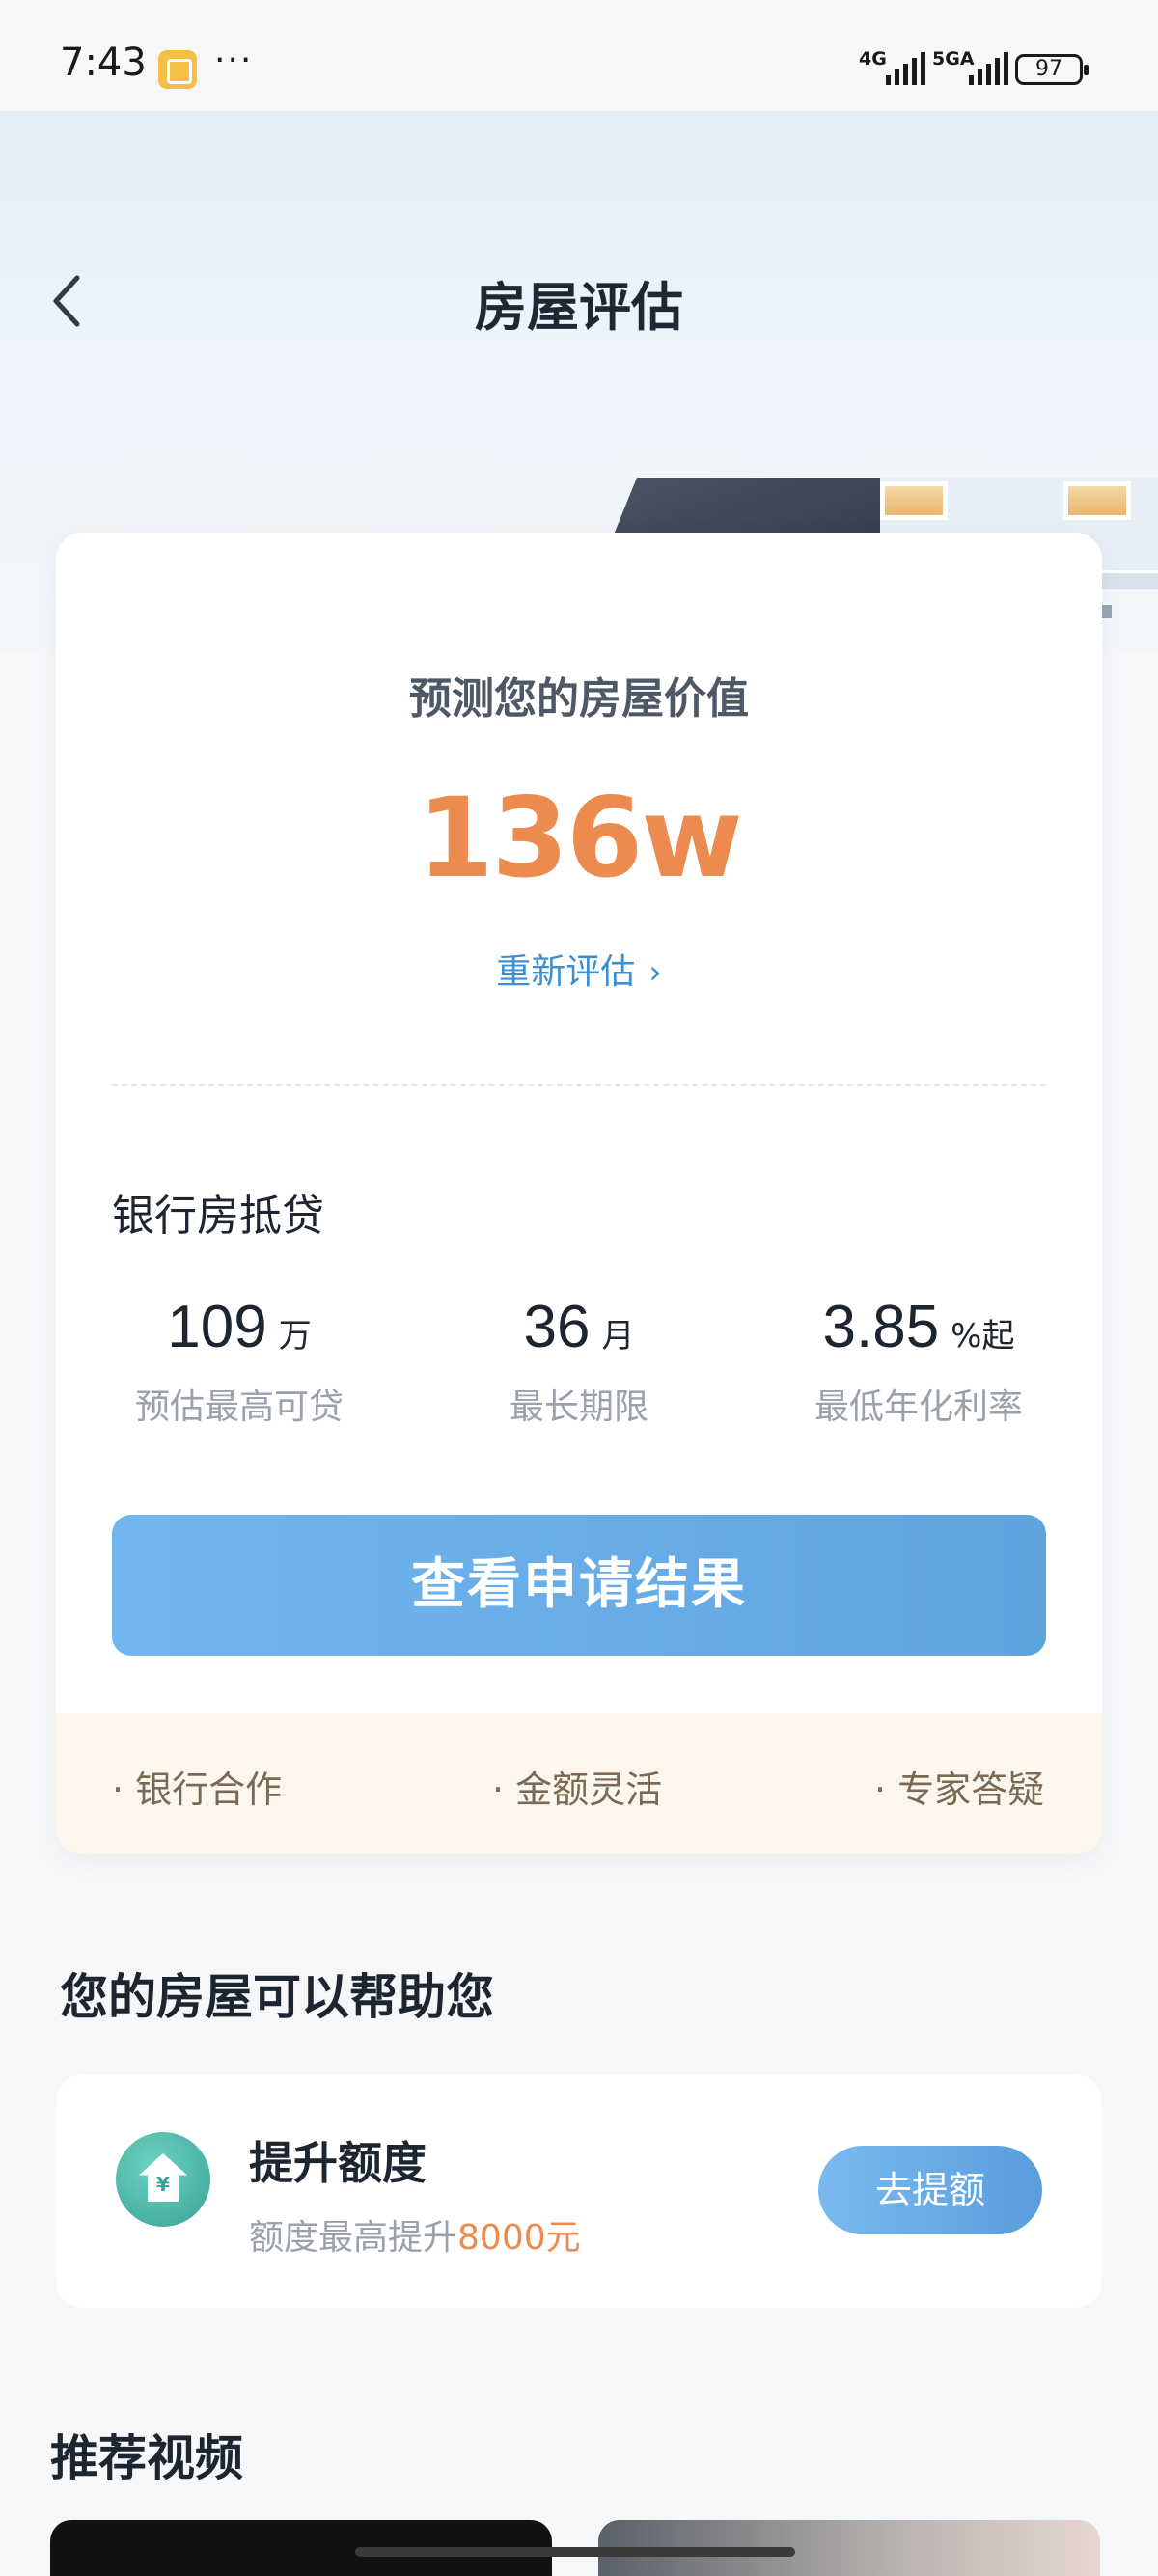 The image size is (1158, 2576). I want to click on stat-unit: 万, so click(295, 1337).